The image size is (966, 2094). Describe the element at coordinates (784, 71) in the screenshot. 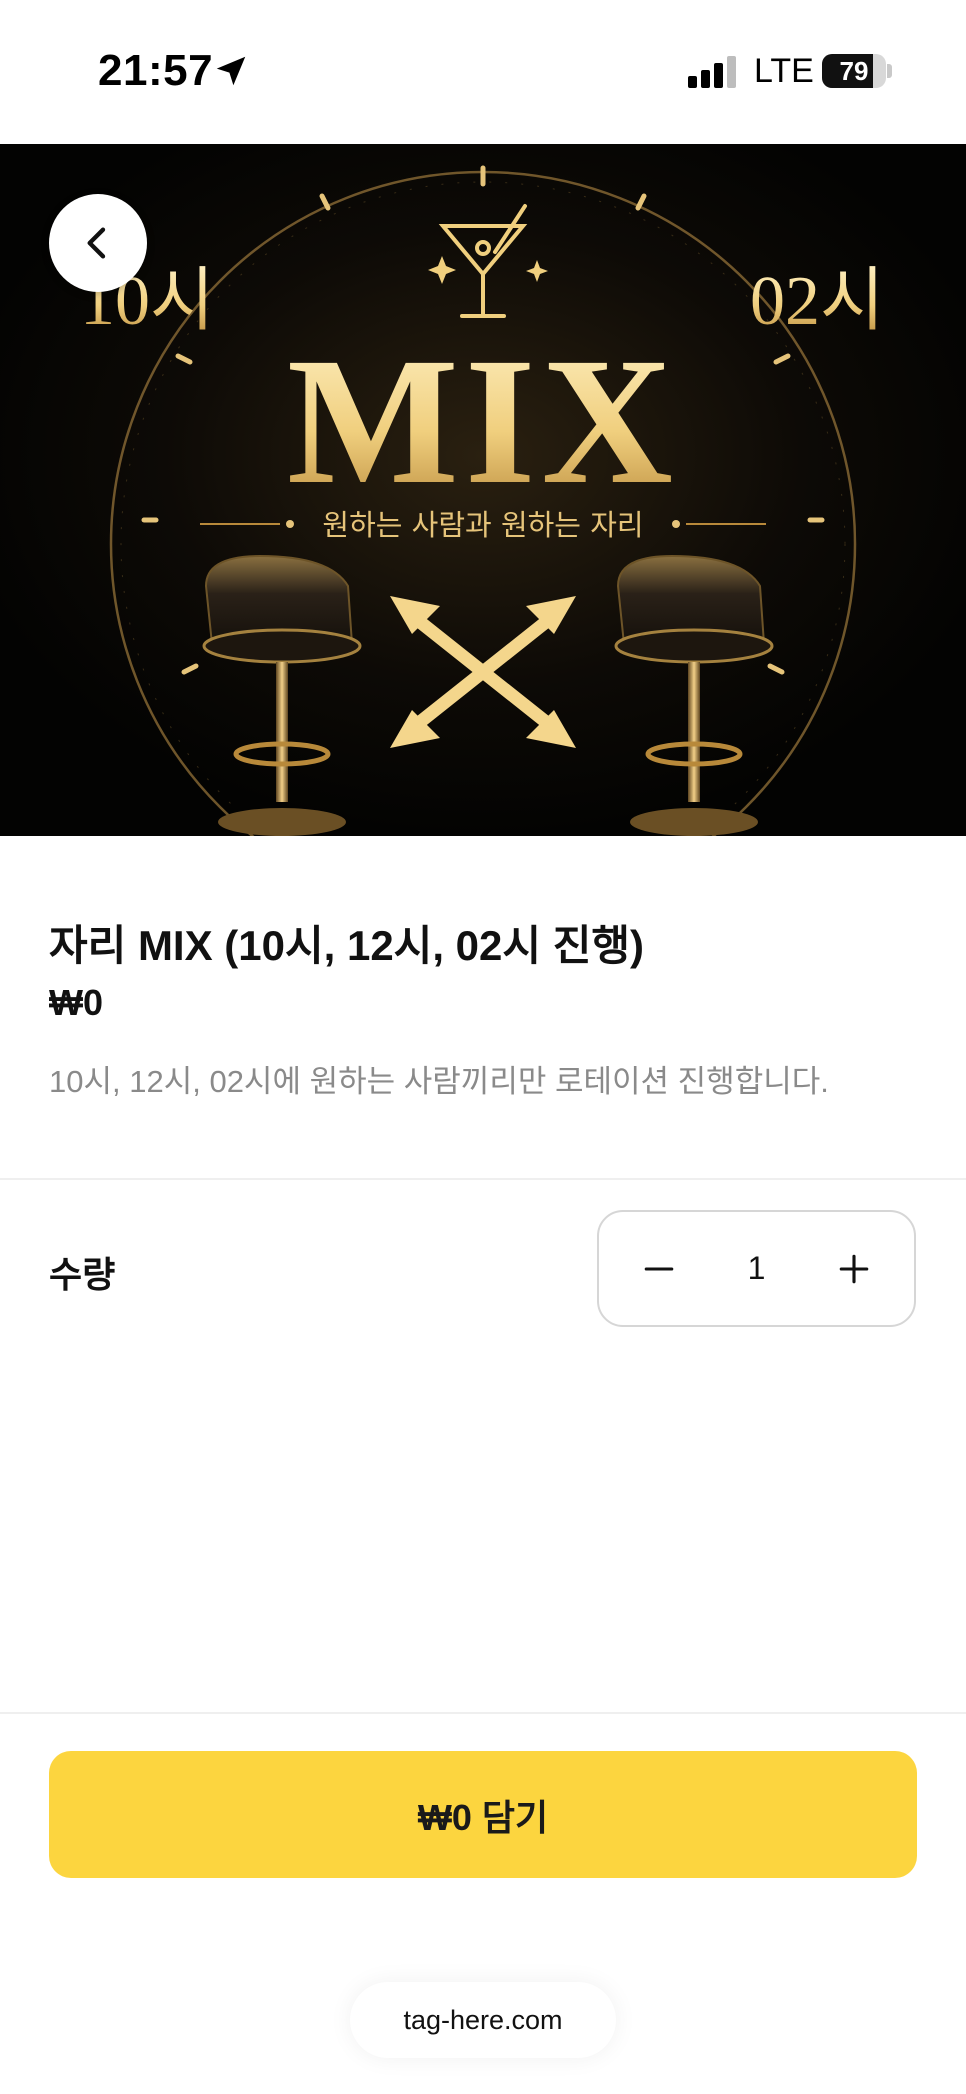

I see `network-type: LTE` at that location.